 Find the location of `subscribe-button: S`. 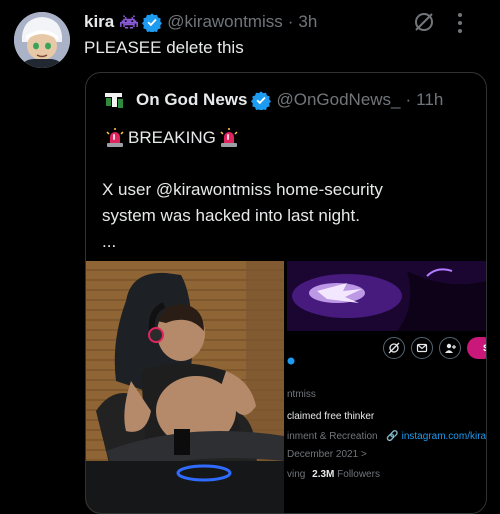

subscribe-button: S is located at coordinates (476, 348).